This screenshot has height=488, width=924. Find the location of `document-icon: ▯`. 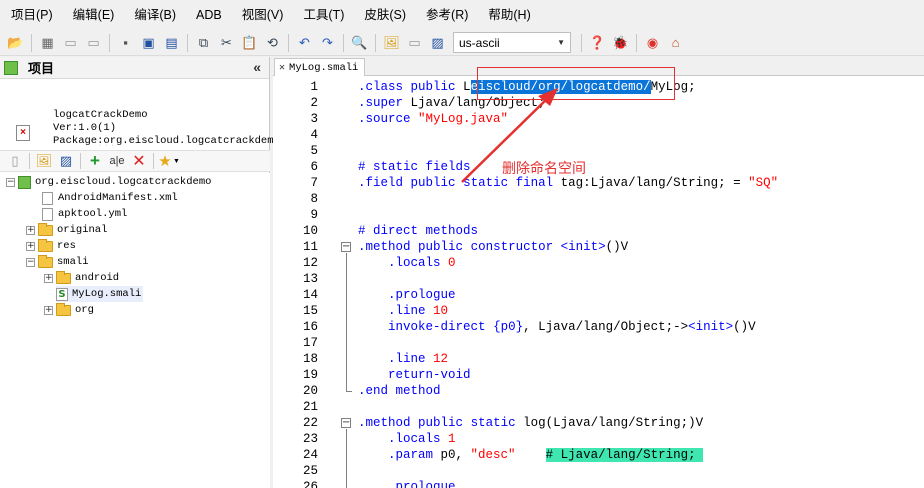

document-icon: ▯ is located at coordinates (15, 161).